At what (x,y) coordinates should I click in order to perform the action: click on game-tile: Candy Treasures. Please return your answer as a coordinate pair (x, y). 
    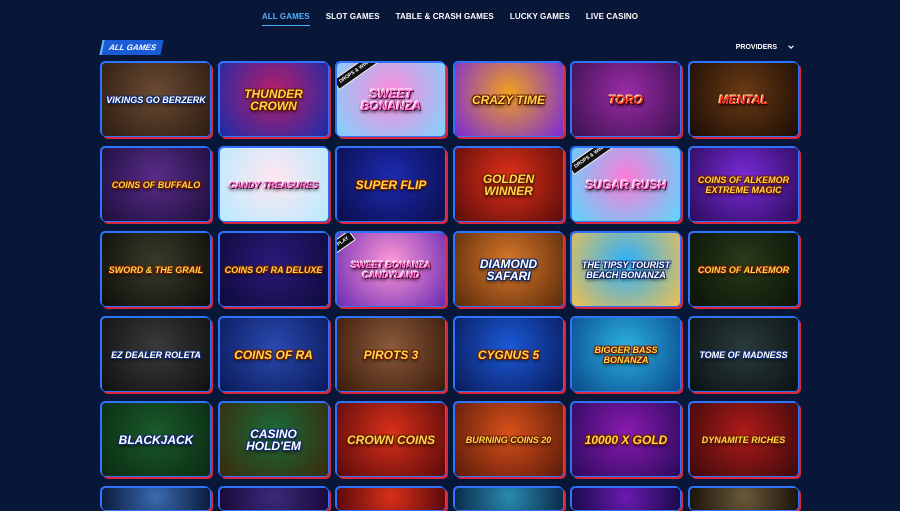
    Looking at the image, I should click on (273, 184).